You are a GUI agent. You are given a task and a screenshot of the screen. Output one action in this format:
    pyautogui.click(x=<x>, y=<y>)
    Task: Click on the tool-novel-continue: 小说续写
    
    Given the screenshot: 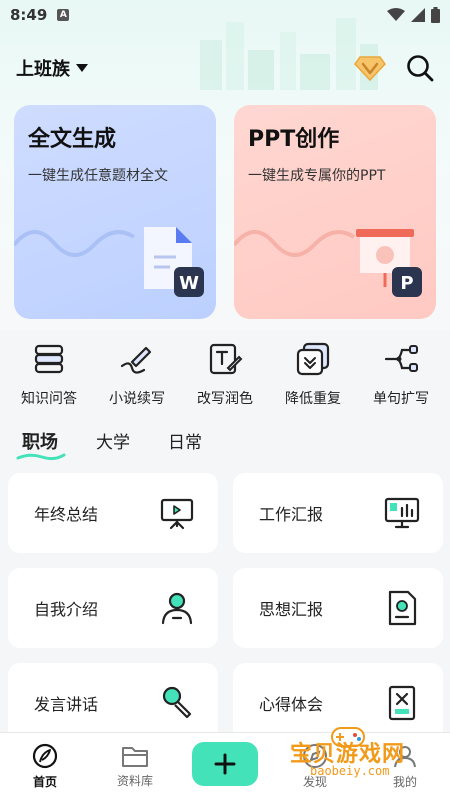 What is the action you would take?
    pyautogui.click(x=137, y=377)
    